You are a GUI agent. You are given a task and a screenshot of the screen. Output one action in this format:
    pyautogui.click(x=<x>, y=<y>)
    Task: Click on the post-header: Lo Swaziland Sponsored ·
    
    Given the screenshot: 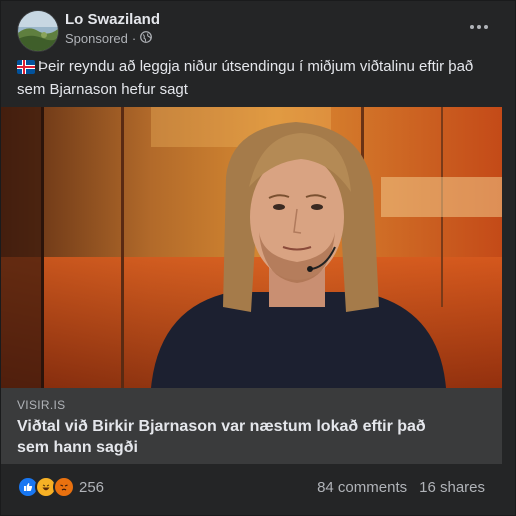 What is the action you would take?
    pyautogui.click(x=260, y=31)
    